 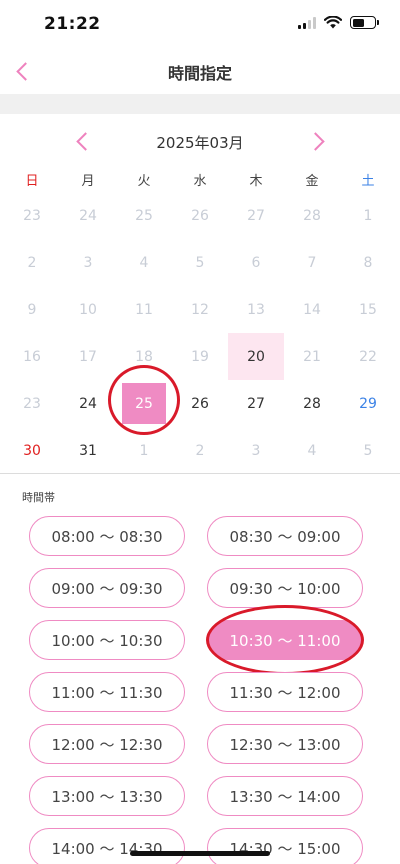 I want to click on calendar-day-number: 5, so click(x=368, y=450).